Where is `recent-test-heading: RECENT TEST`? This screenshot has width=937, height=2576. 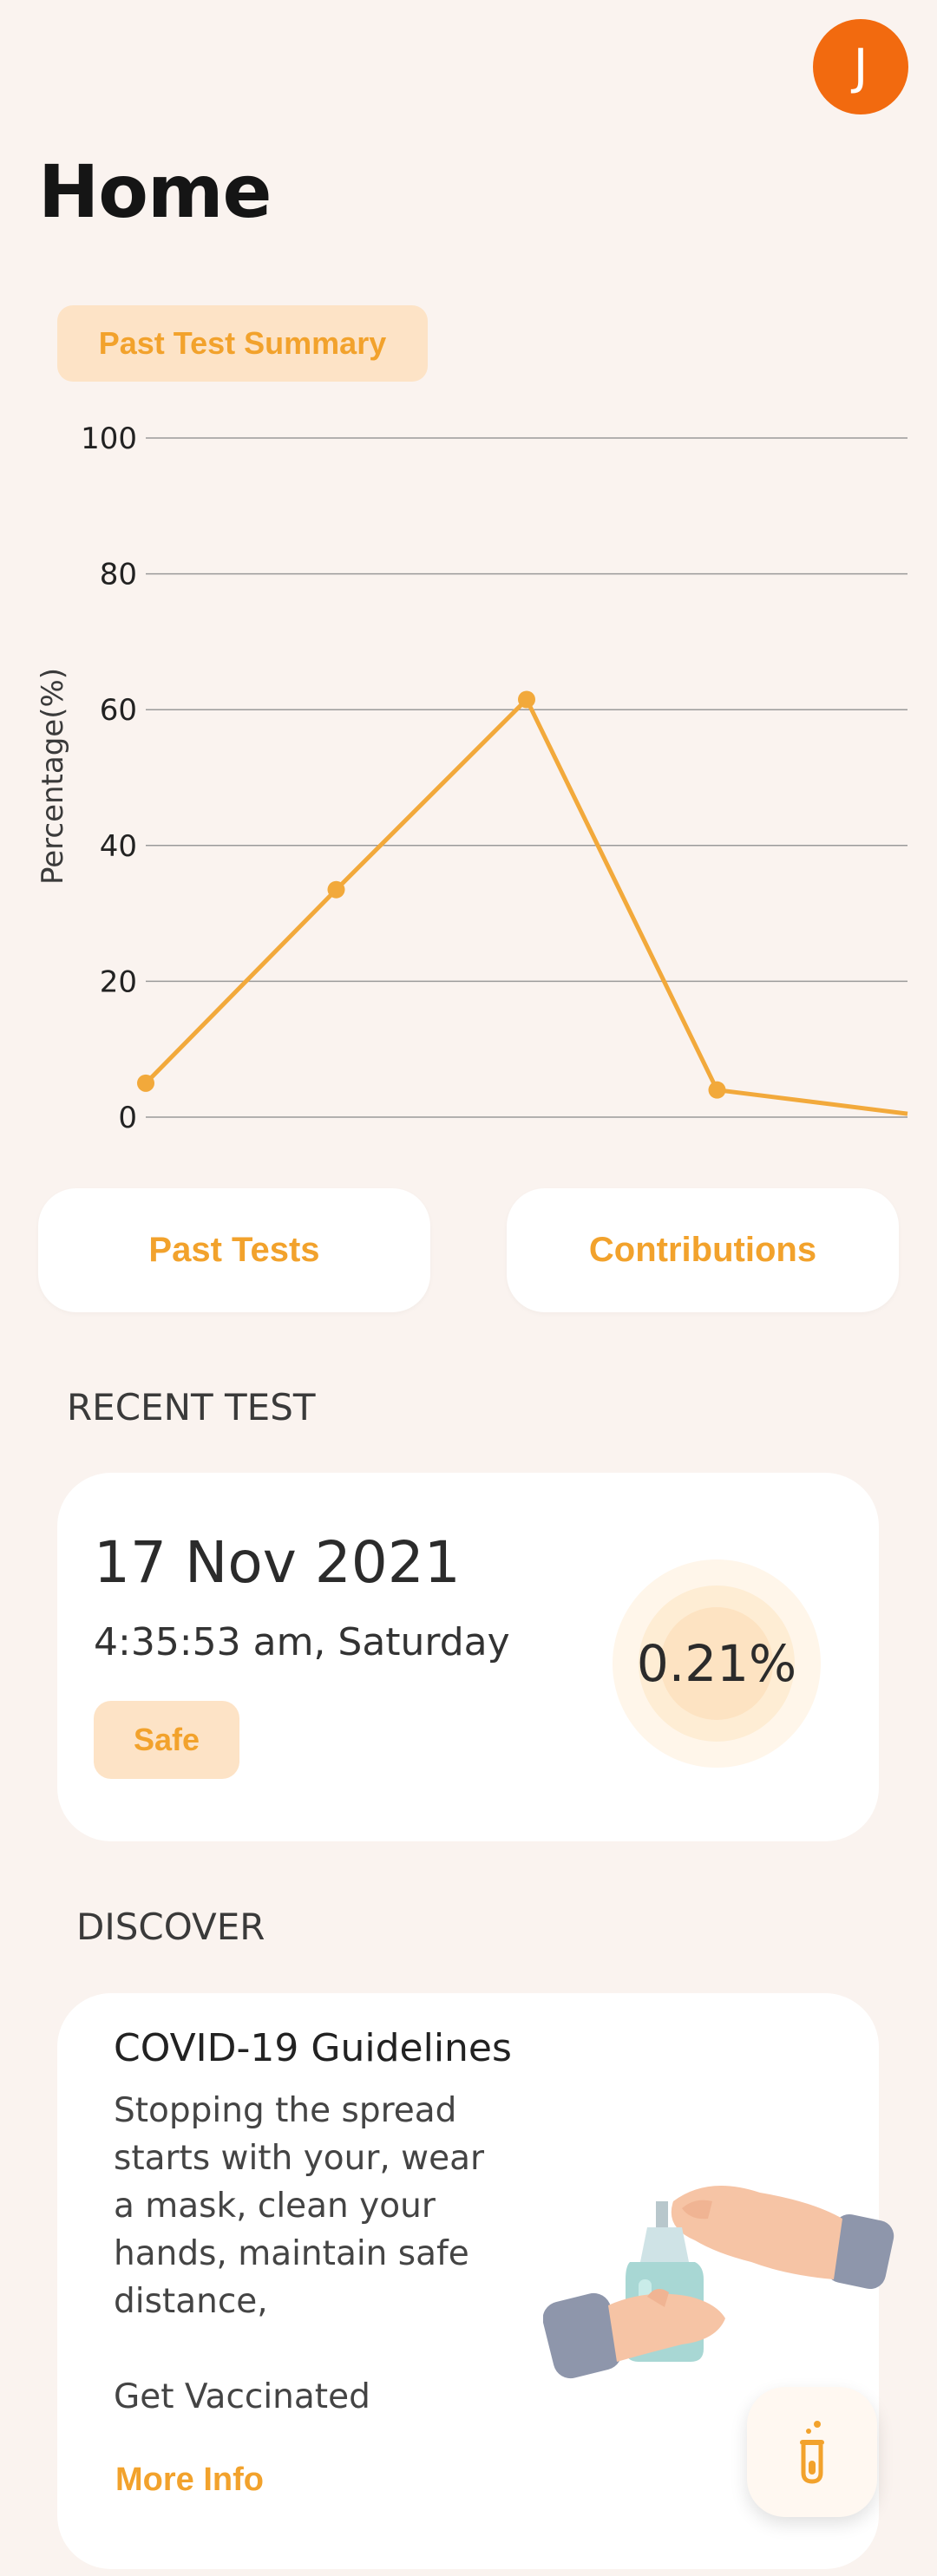
recent-test-heading: RECENT TEST is located at coordinates (191, 1407).